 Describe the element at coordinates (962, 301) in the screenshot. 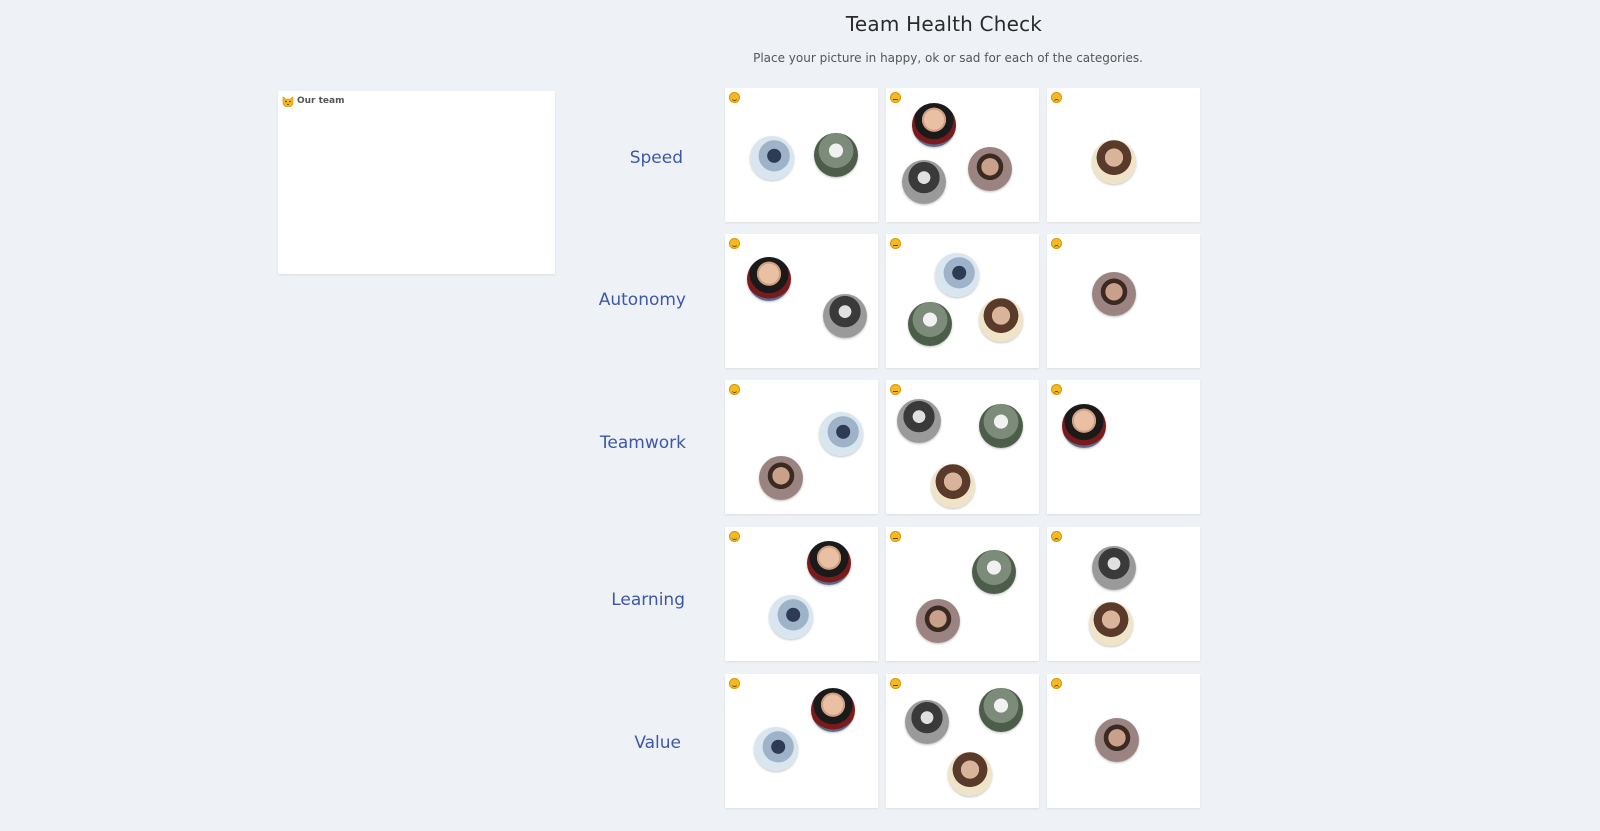

I see `cell-autonomy-ok` at that location.